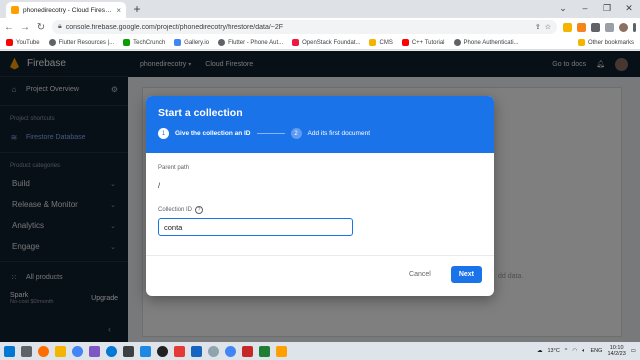 The width and height of the screenshot is (640, 360). Describe the element at coordinates (60, 351) in the screenshot. I see `file-explorer-icon` at that location.